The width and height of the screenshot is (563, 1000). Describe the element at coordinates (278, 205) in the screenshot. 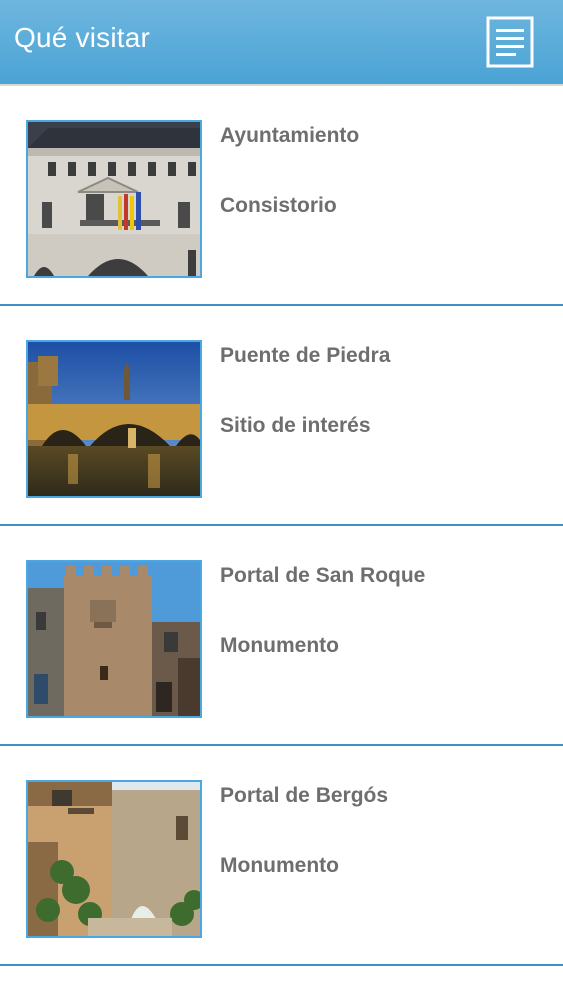

I see `item-subtitle: Consistorio` at that location.